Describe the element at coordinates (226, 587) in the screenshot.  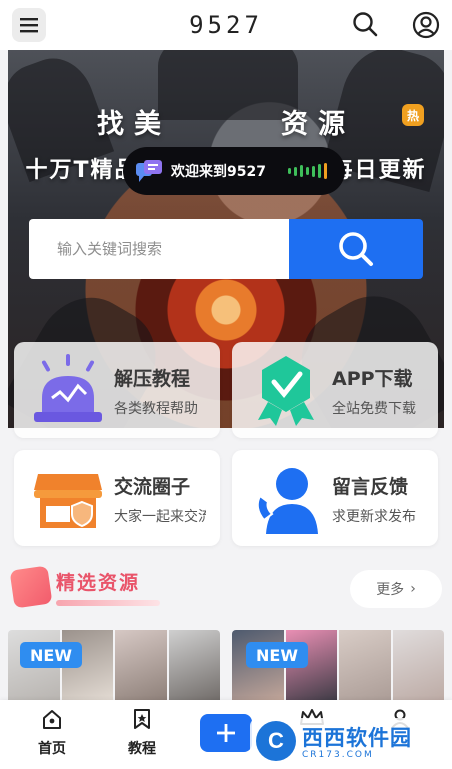
I see `section-header: 精选资源 更多 ›` at that location.